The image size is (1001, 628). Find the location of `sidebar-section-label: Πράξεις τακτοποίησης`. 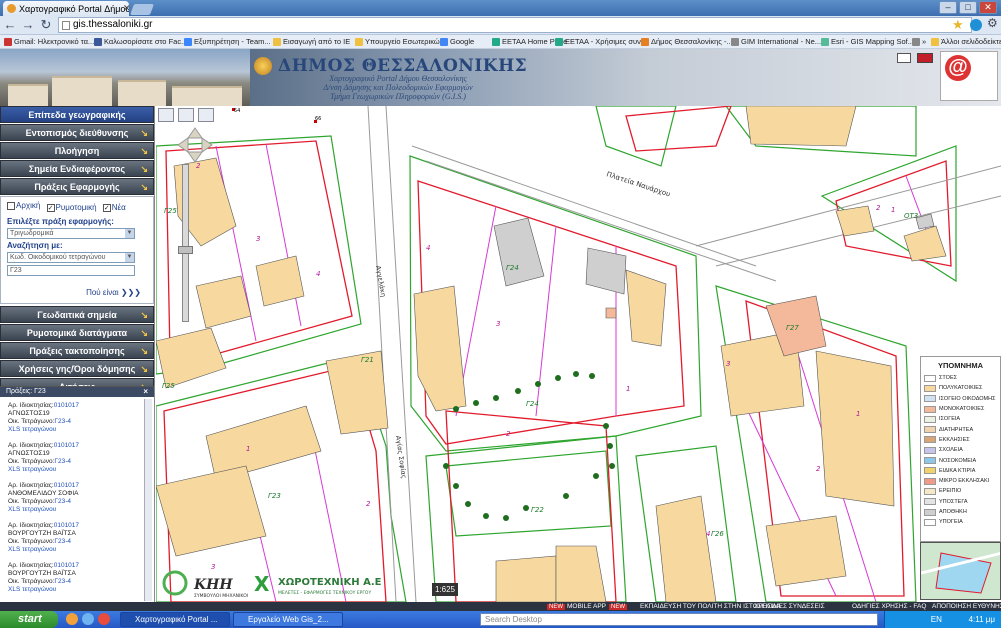

sidebar-section-label: Πράξεις τακτοποίησης is located at coordinates (77, 351).